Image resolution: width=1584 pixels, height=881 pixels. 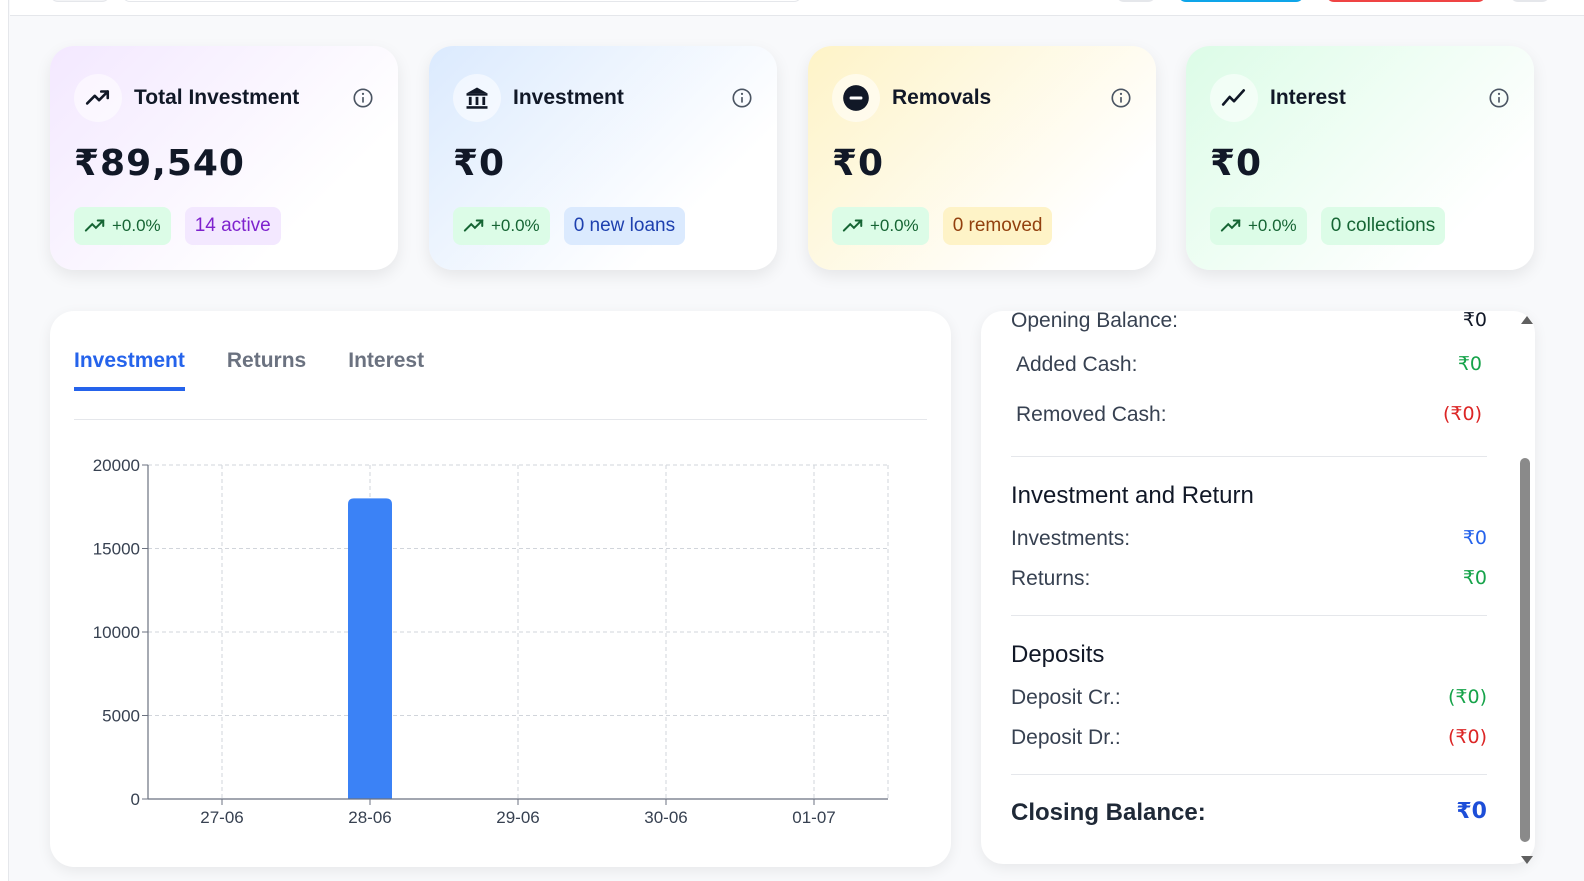 I want to click on header-primary-button, so click(x=1241, y=1).